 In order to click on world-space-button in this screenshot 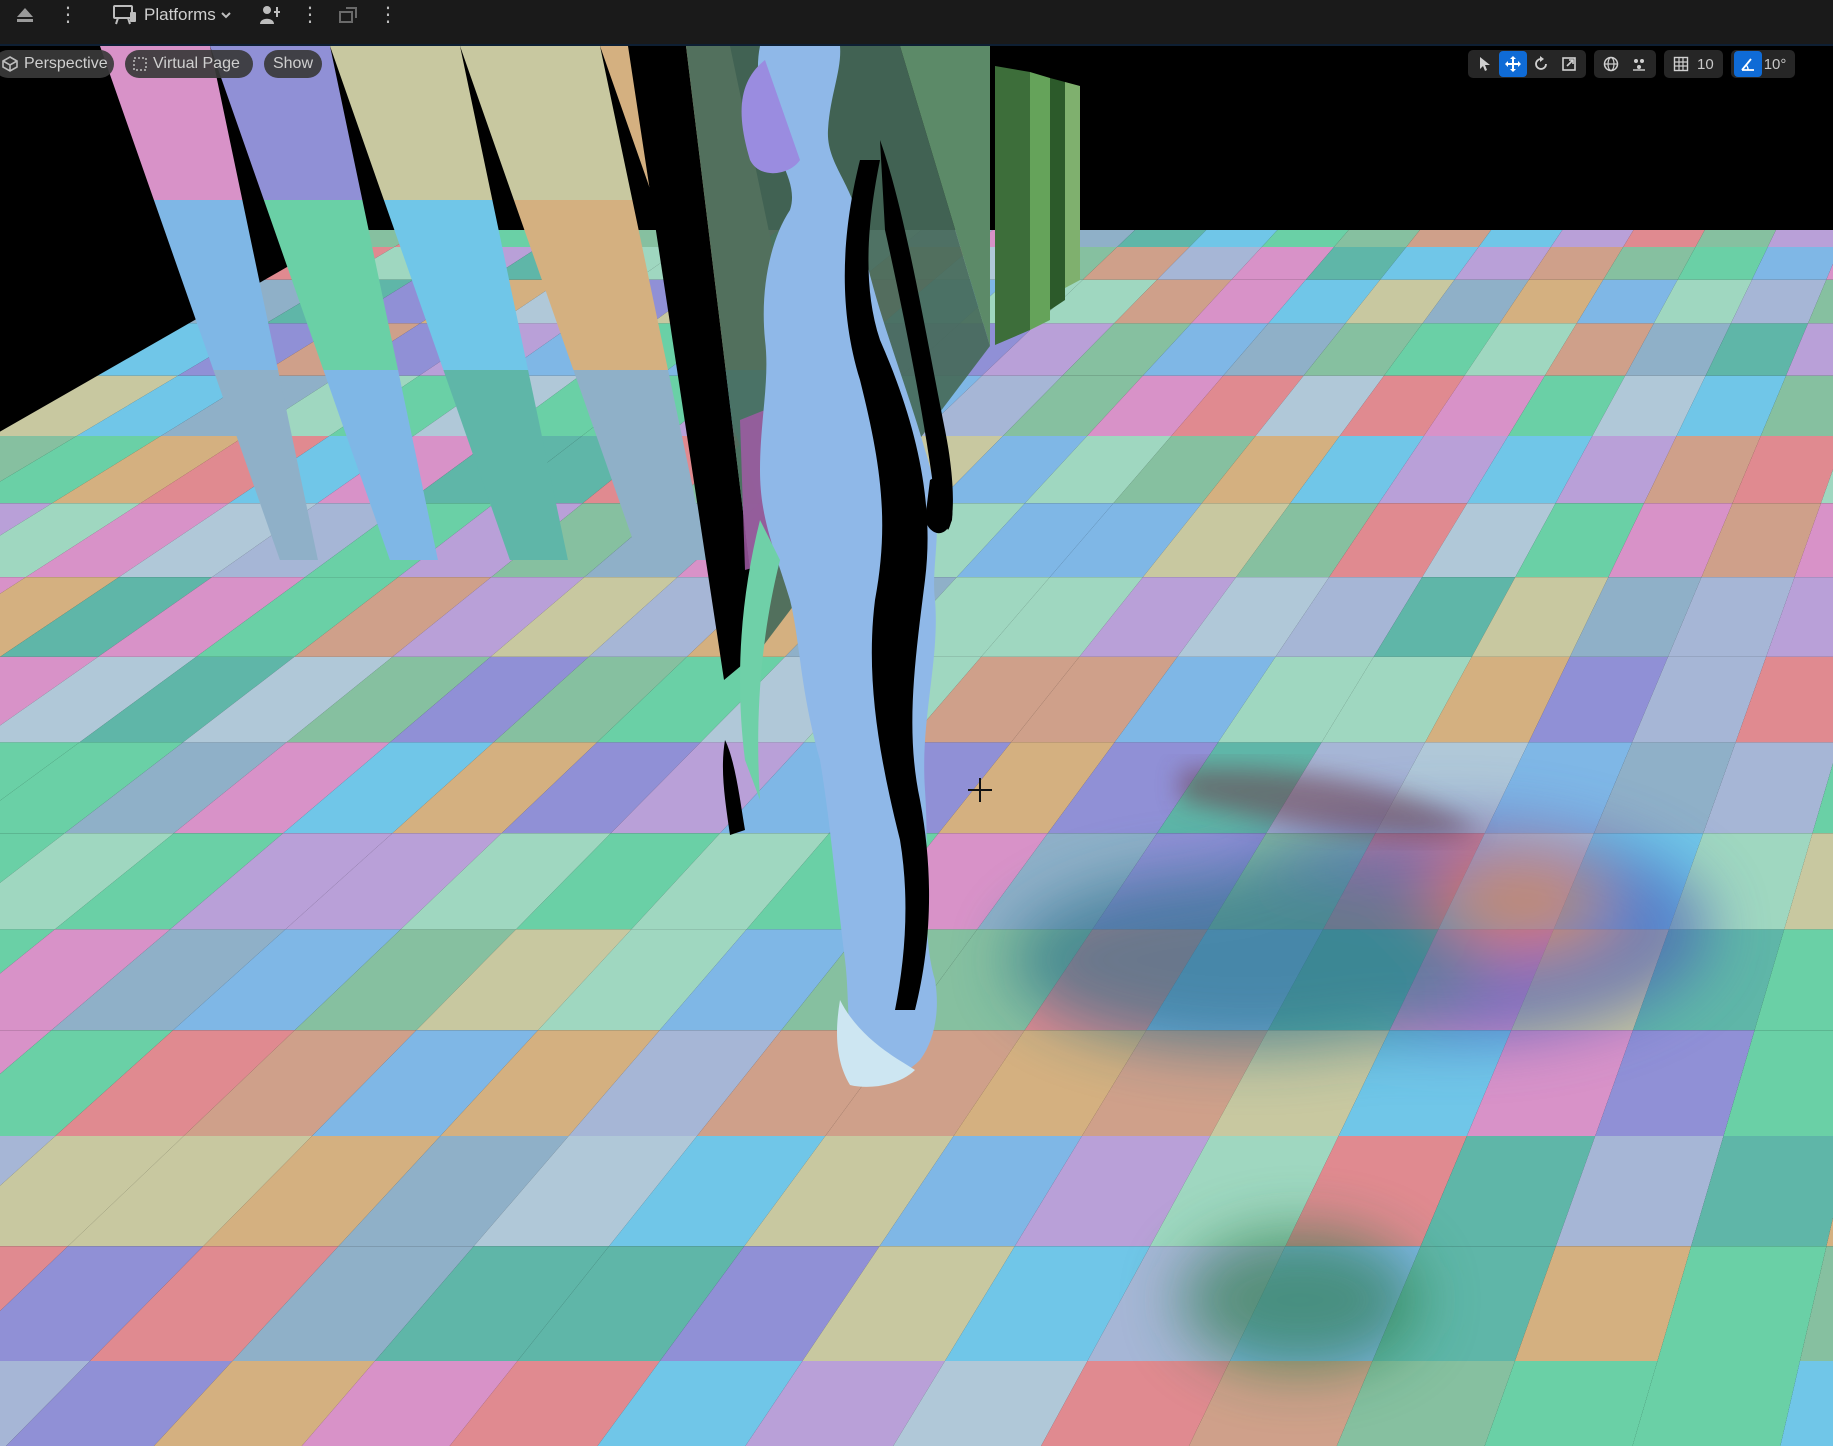, I will do `click(1611, 64)`.